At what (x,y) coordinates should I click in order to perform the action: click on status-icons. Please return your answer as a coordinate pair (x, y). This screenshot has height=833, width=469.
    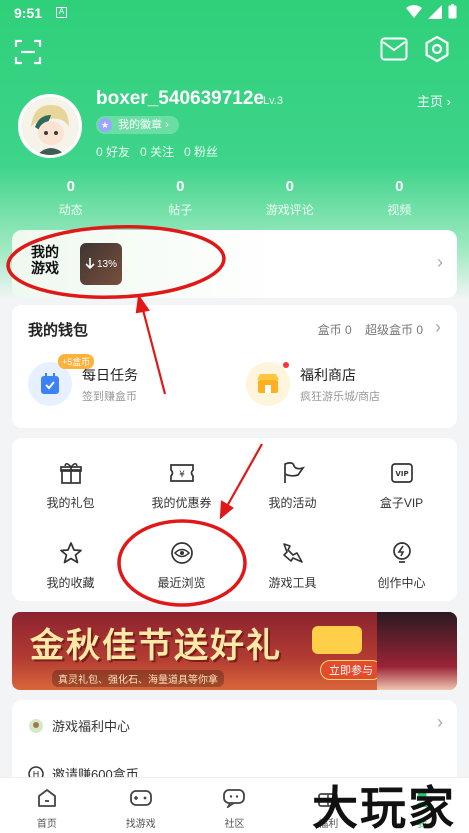
    Looking at the image, I should click on (431, 11).